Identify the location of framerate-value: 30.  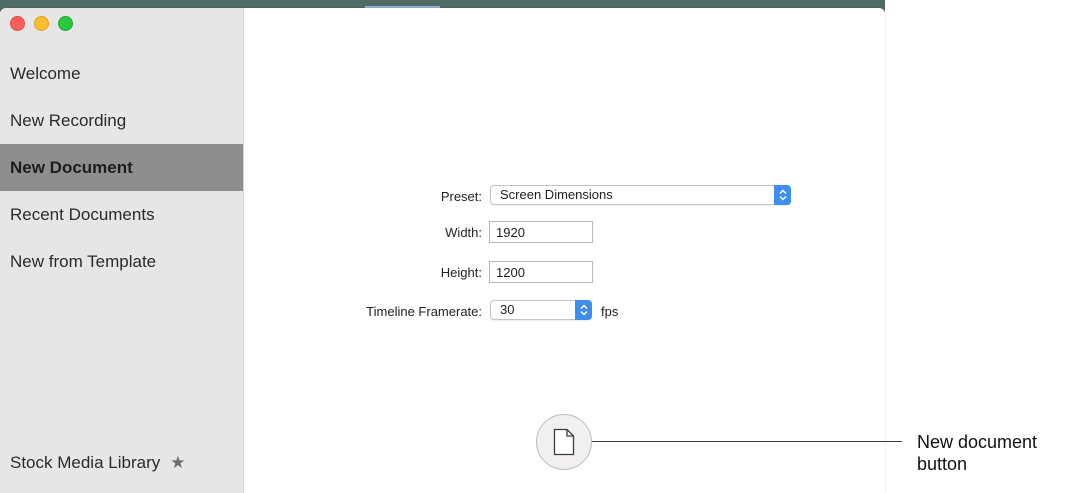
(507, 309).